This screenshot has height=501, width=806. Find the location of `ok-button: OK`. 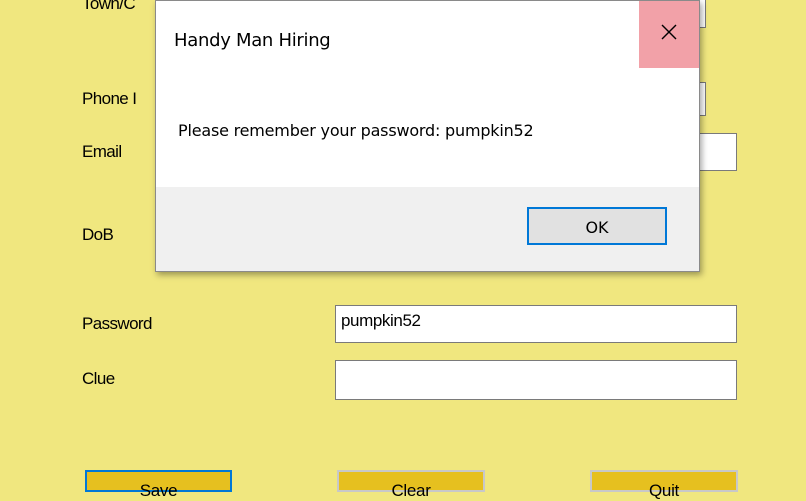

ok-button: OK is located at coordinates (597, 226).